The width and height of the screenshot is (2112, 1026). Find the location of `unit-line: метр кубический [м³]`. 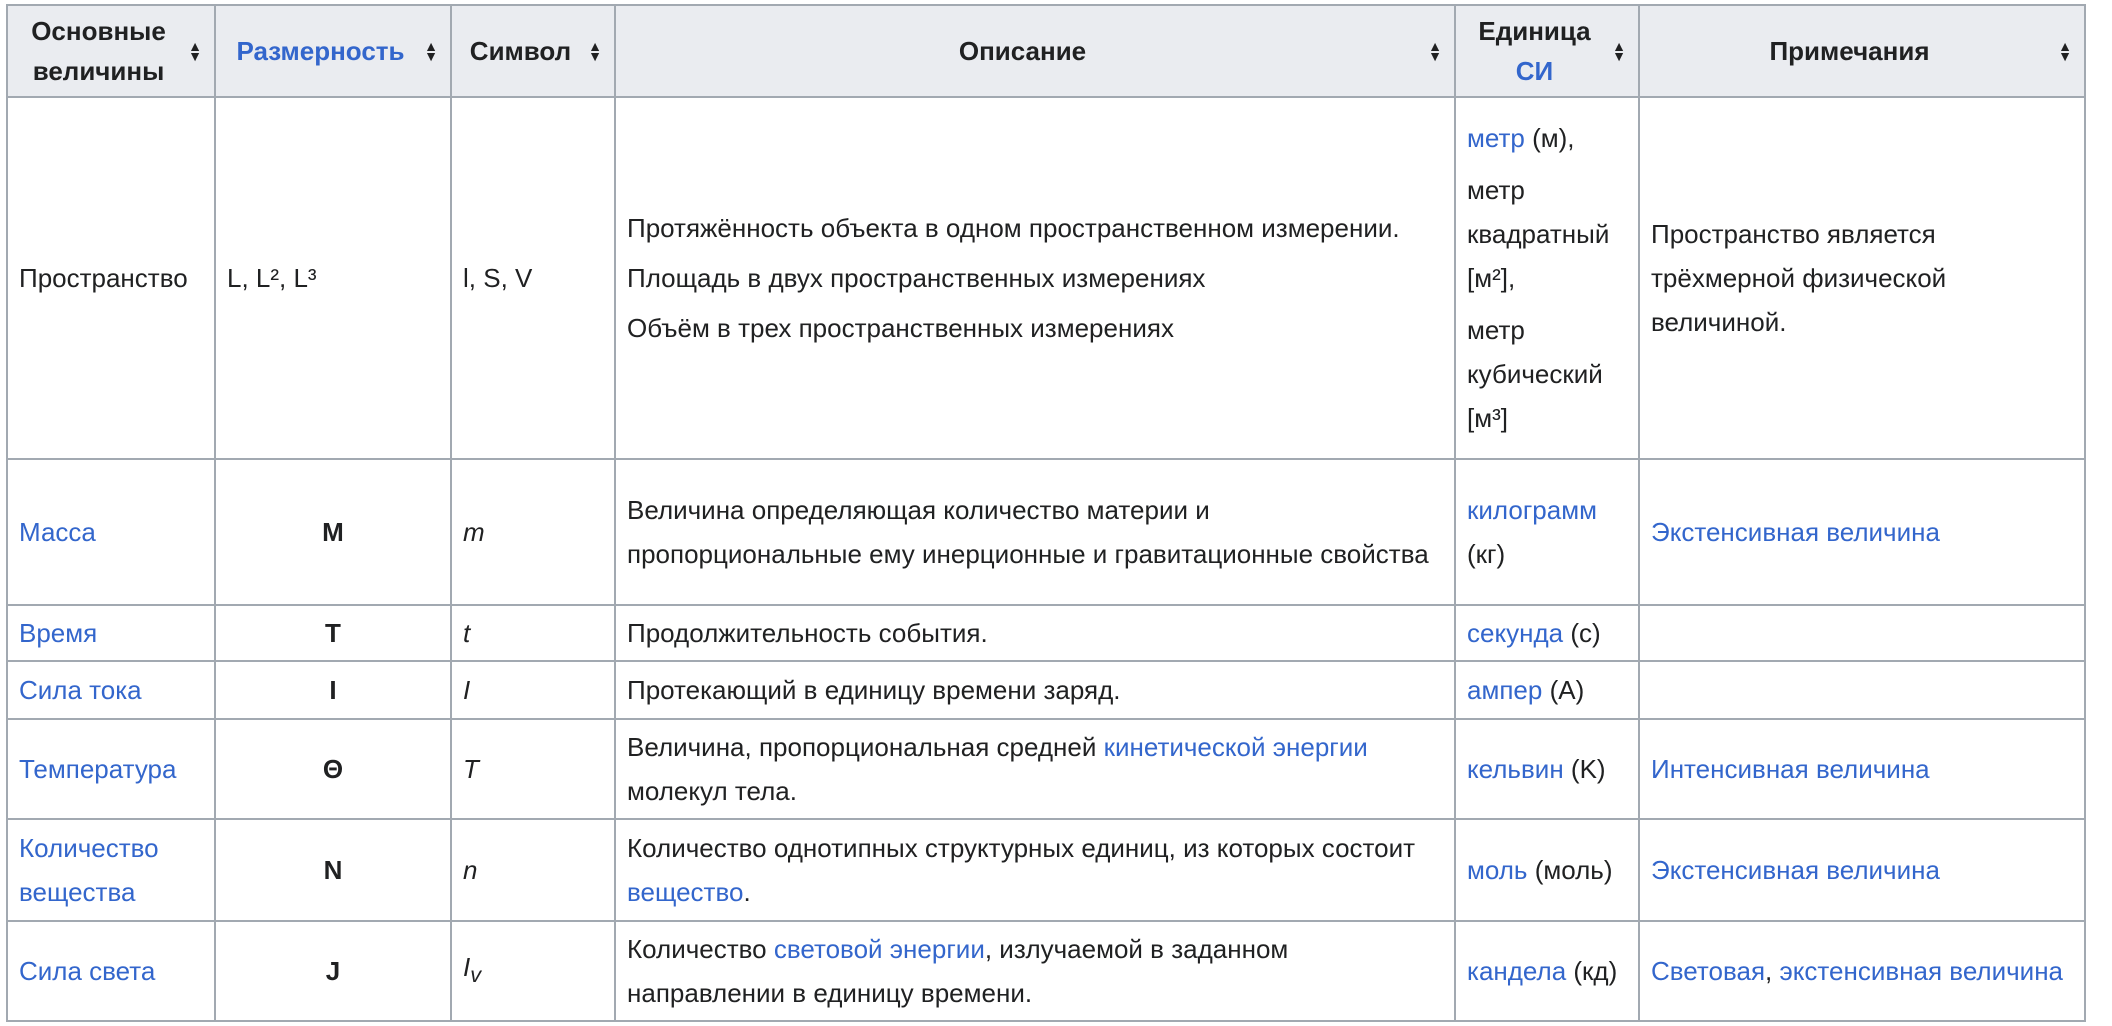

unit-line: метр кубический [м³] is located at coordinates (1535, 374).